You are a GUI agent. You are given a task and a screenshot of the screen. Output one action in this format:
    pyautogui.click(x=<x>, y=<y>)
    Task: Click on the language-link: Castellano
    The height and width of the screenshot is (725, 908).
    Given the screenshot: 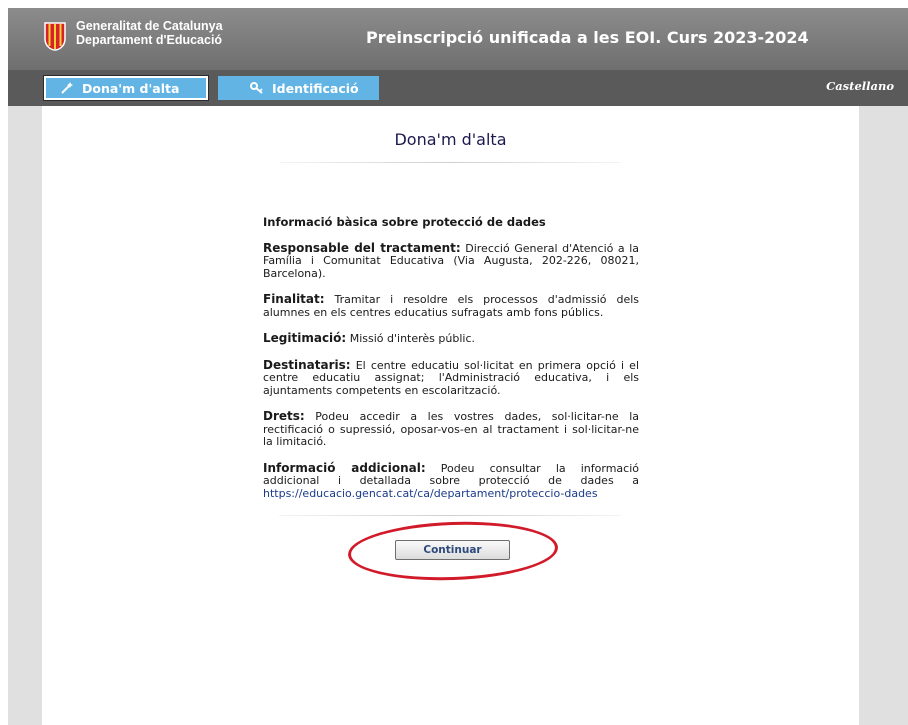 What is the action you would take?
    pyautogui.click(x=860, y=86)
    